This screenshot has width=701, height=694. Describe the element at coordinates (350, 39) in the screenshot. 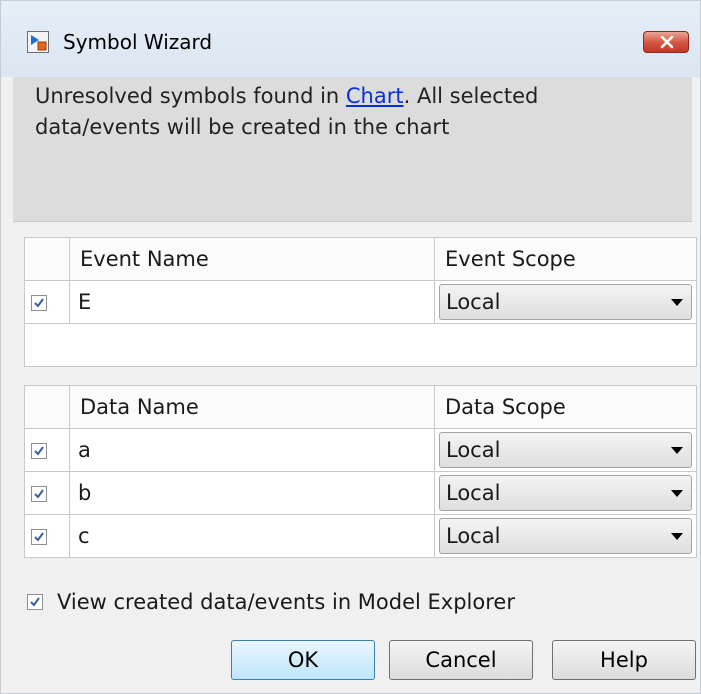

I see `title-bar: Symbol Wizard` at that location.